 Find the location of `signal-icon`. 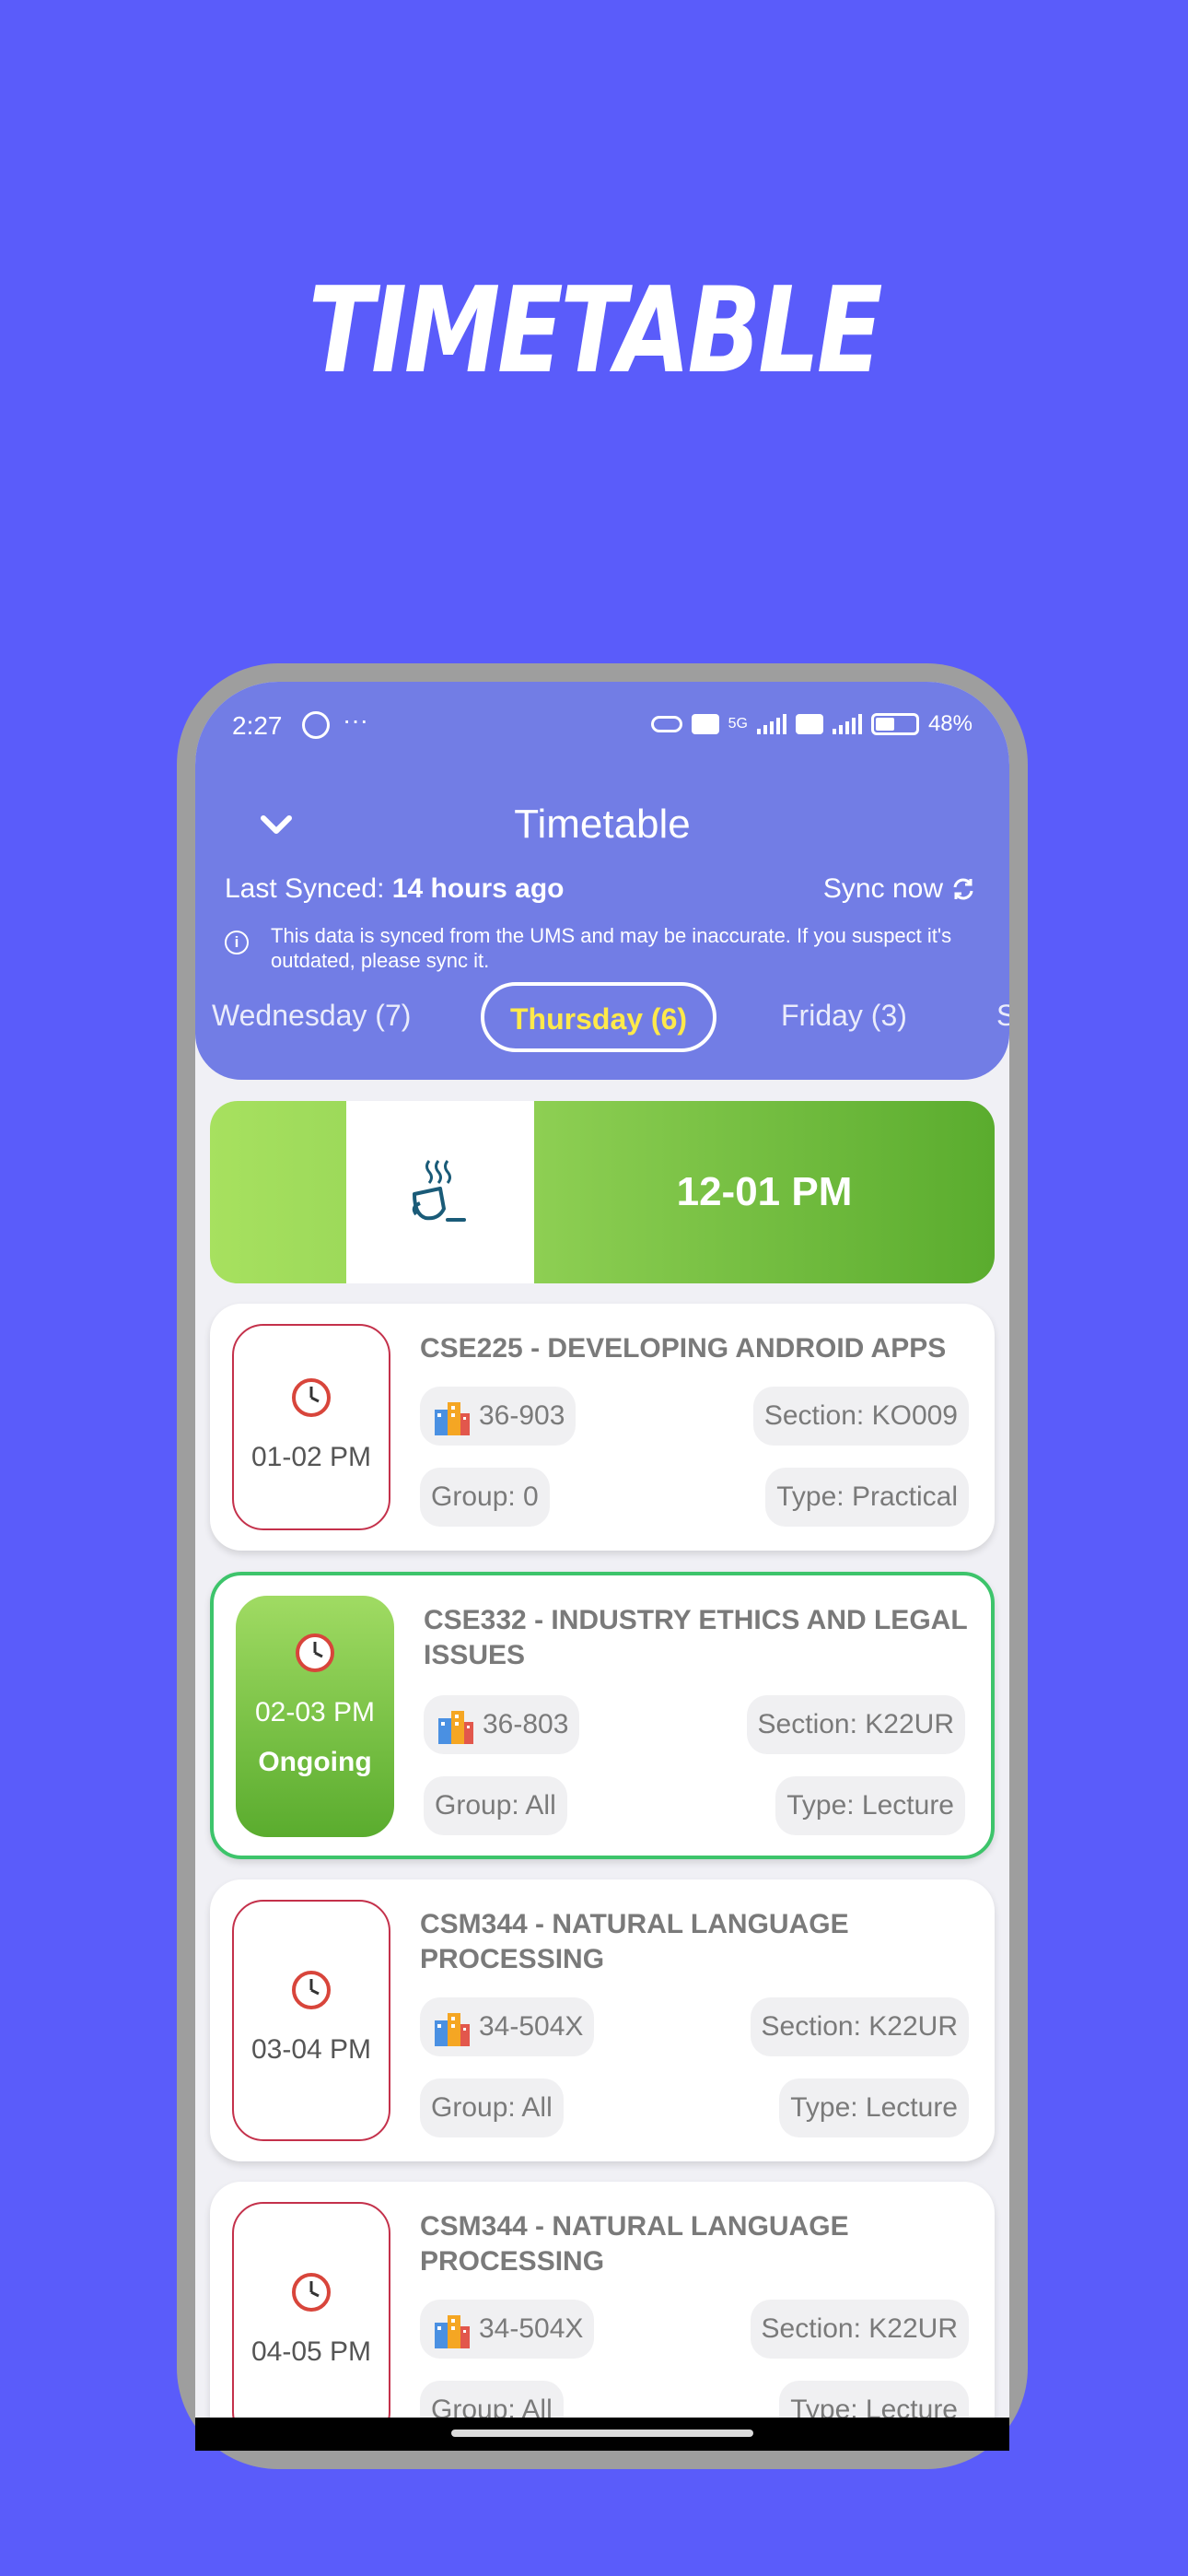

signal-icon is located at coordinates (771, 724).